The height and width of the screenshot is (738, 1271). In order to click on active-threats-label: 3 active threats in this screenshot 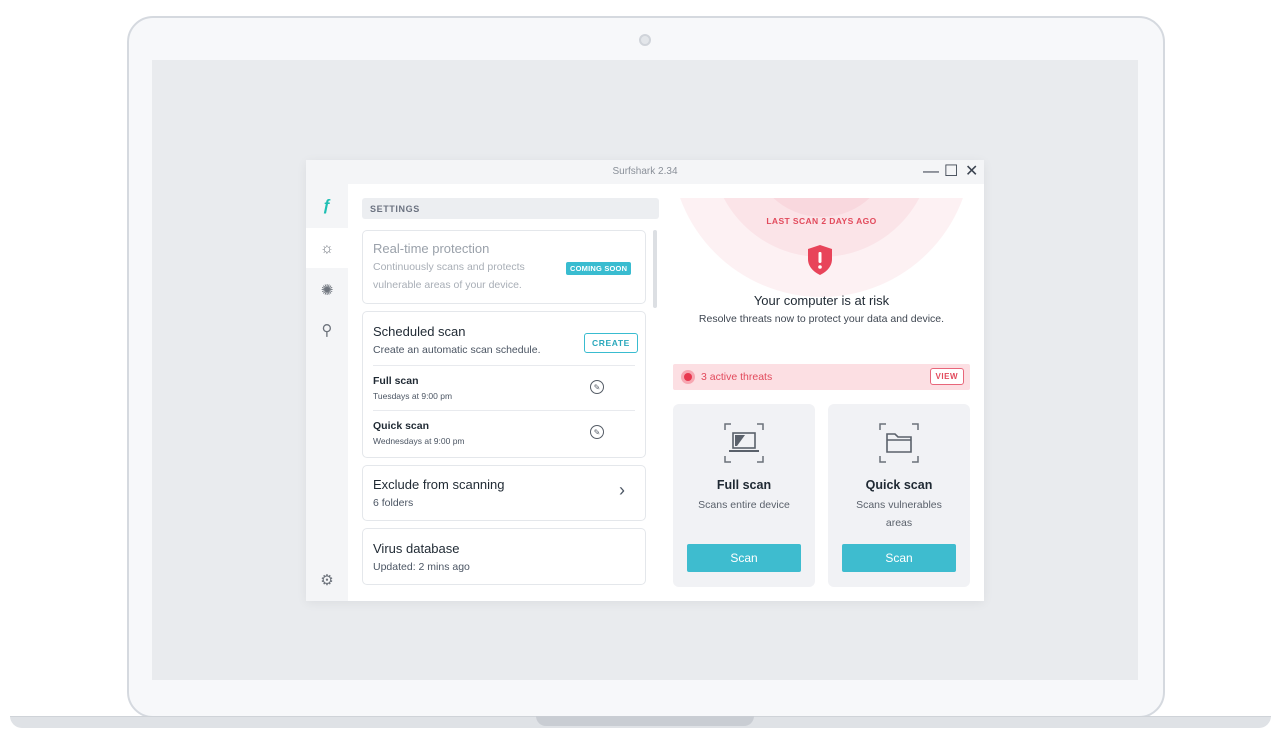, I will do `click(737, 377)`.